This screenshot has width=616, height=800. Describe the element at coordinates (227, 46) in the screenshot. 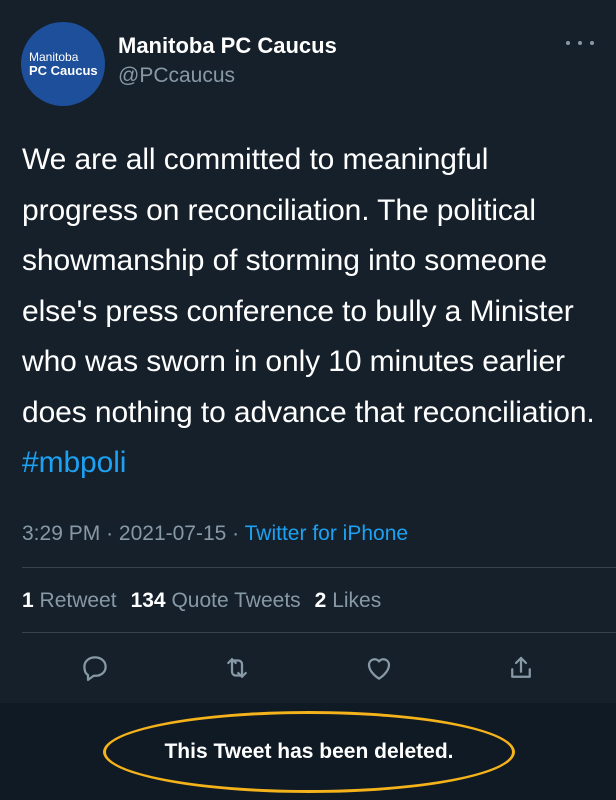

I see `display-name: Manitoba PC Caucus` at that location.